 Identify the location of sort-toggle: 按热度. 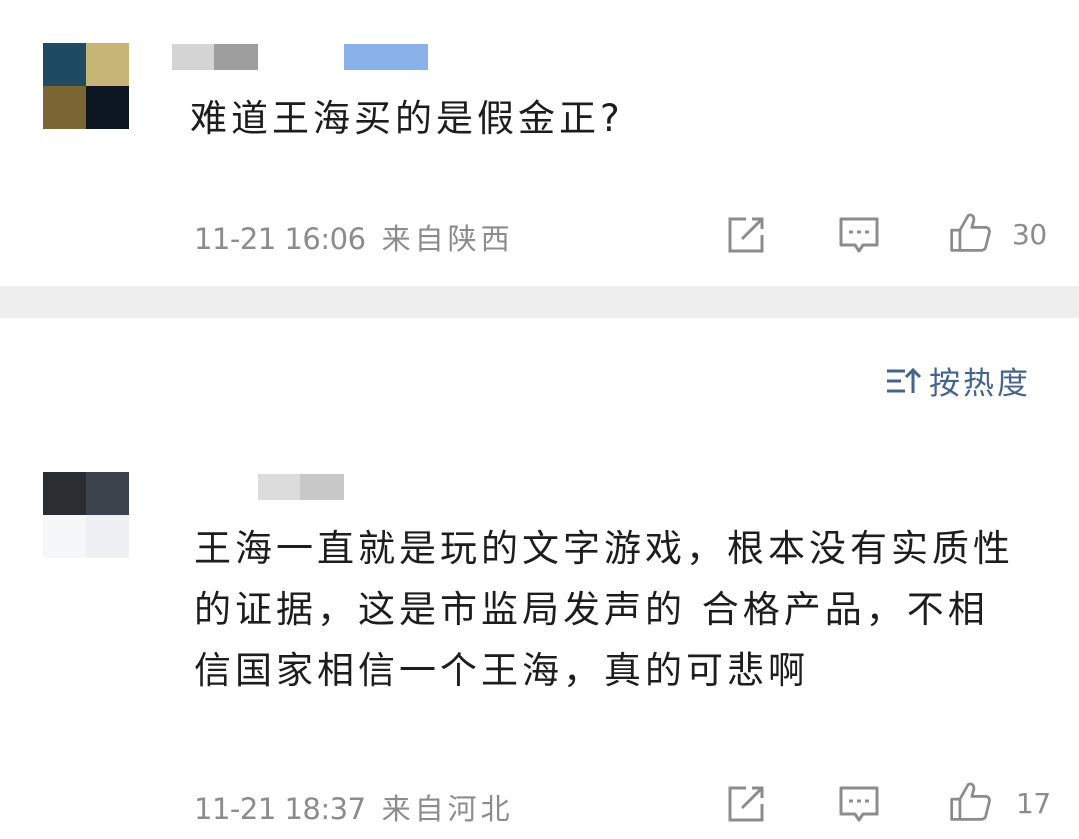
(958, 380).